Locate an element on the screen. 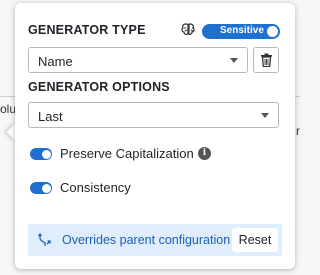 The width and height of the screenshot is (320, 275). sensitive-toggle-label: Sensitive is located at coordinates (242, 30).